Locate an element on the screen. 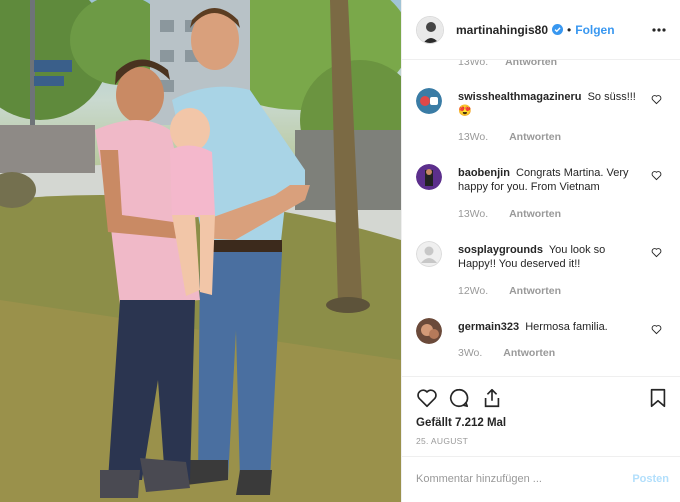  post-actions: Gefällt 7.212 Mal 25. AUGUST is located at coordinates (541, 416).